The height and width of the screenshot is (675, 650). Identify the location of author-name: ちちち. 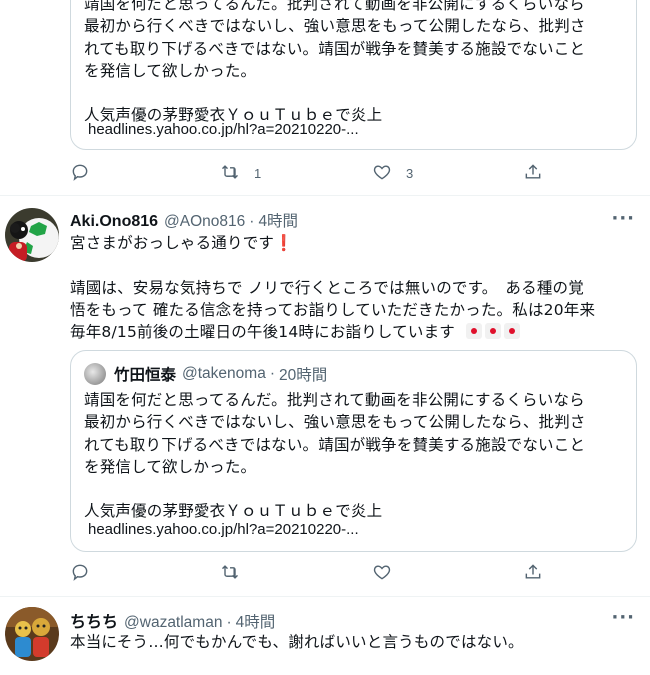
(94, 620).